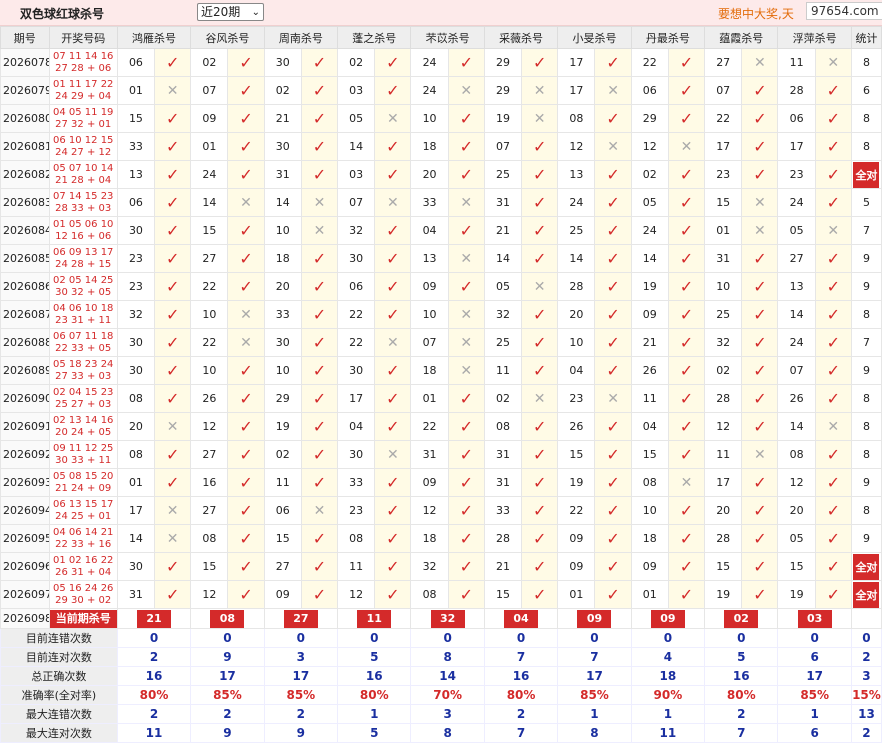  Describe the element at coordinates (59, 714) in the screenshot. I see `stat-label: 最大连错次数` at that location.